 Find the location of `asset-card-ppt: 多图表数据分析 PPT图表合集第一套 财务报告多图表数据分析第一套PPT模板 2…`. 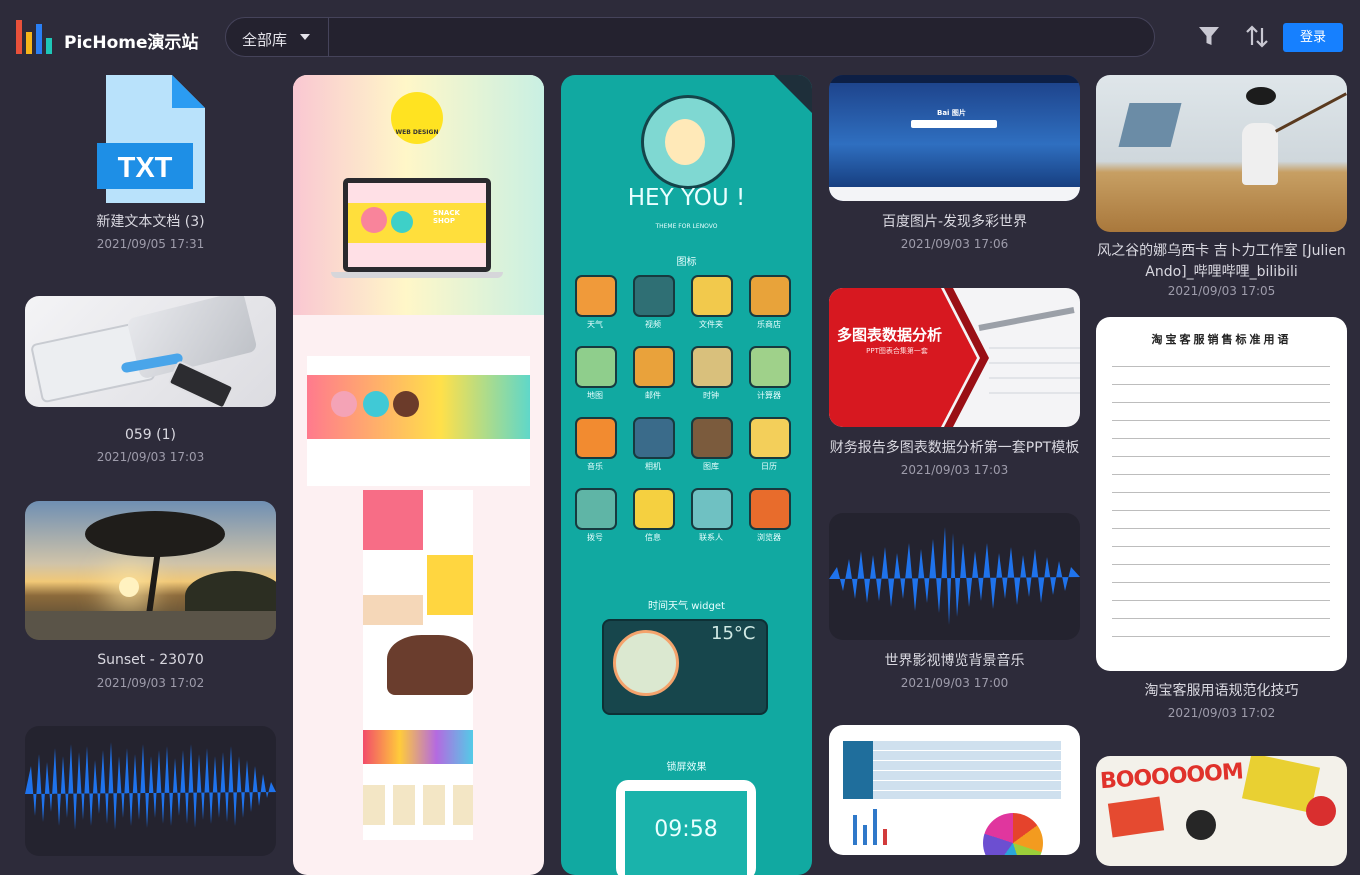

asset-card-ppt: 多图表数据分析 PPT图表合集第一套 财务报告多图表数据分析第一套PPT模板 2… is located at coordinates (954, 386).